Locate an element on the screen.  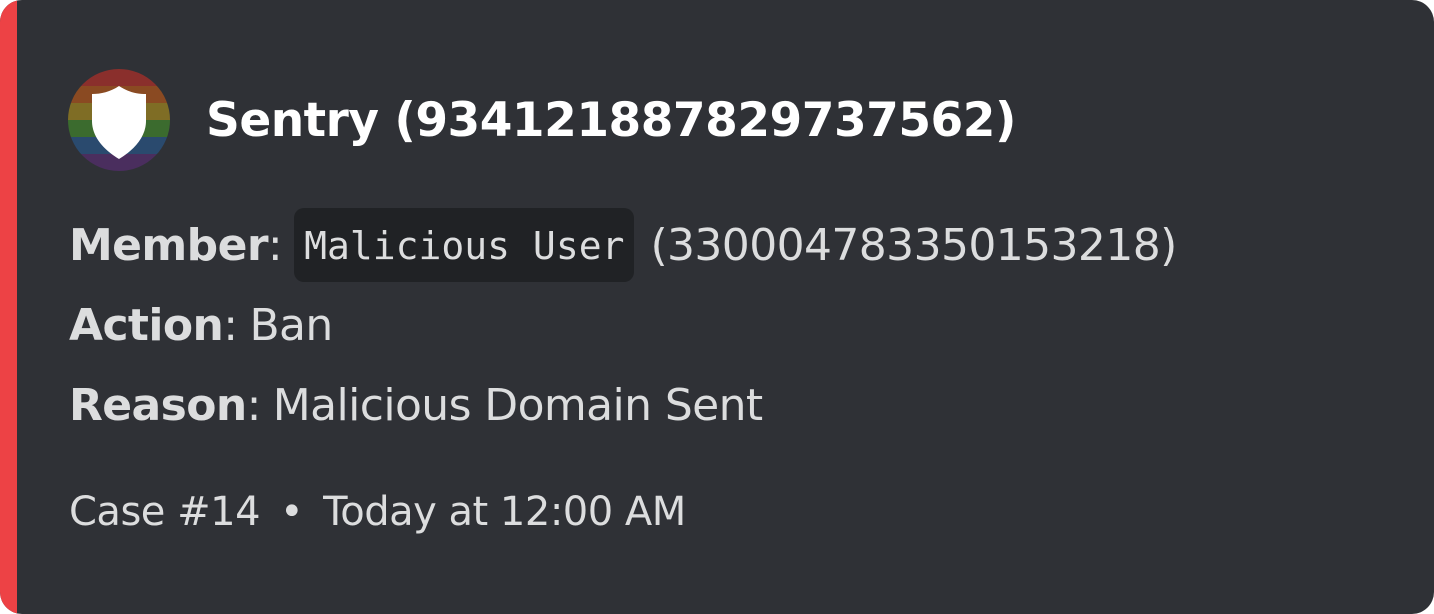
embed-footer: Case #14 • Today at 12:00 AM is located at coordinates (377, 512).